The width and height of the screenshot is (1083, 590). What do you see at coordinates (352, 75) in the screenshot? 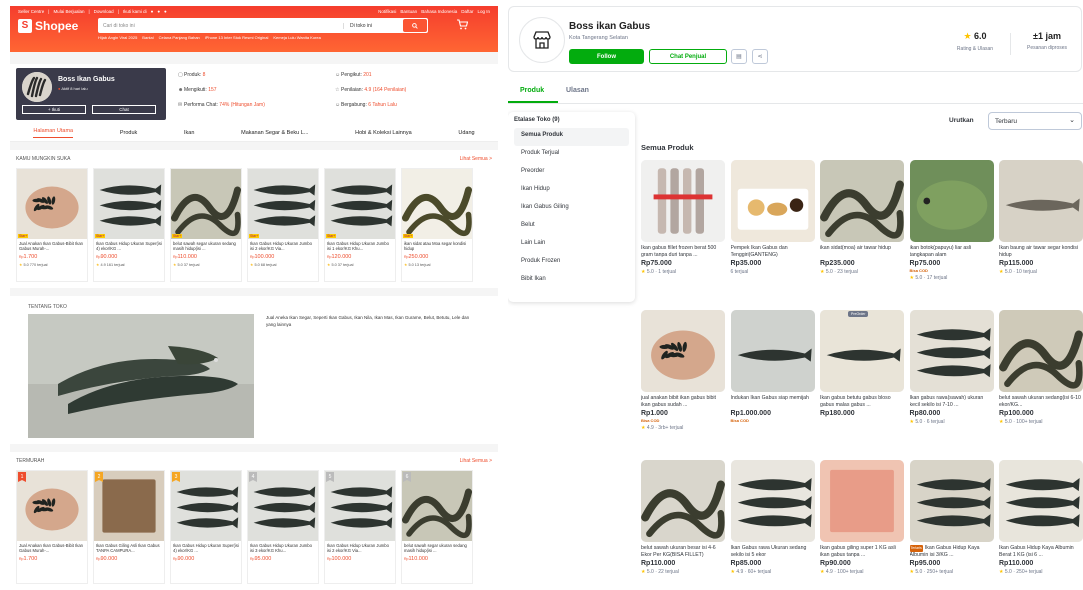
I see `stat-label: Pengikut:` at bounding box center [352, 75].